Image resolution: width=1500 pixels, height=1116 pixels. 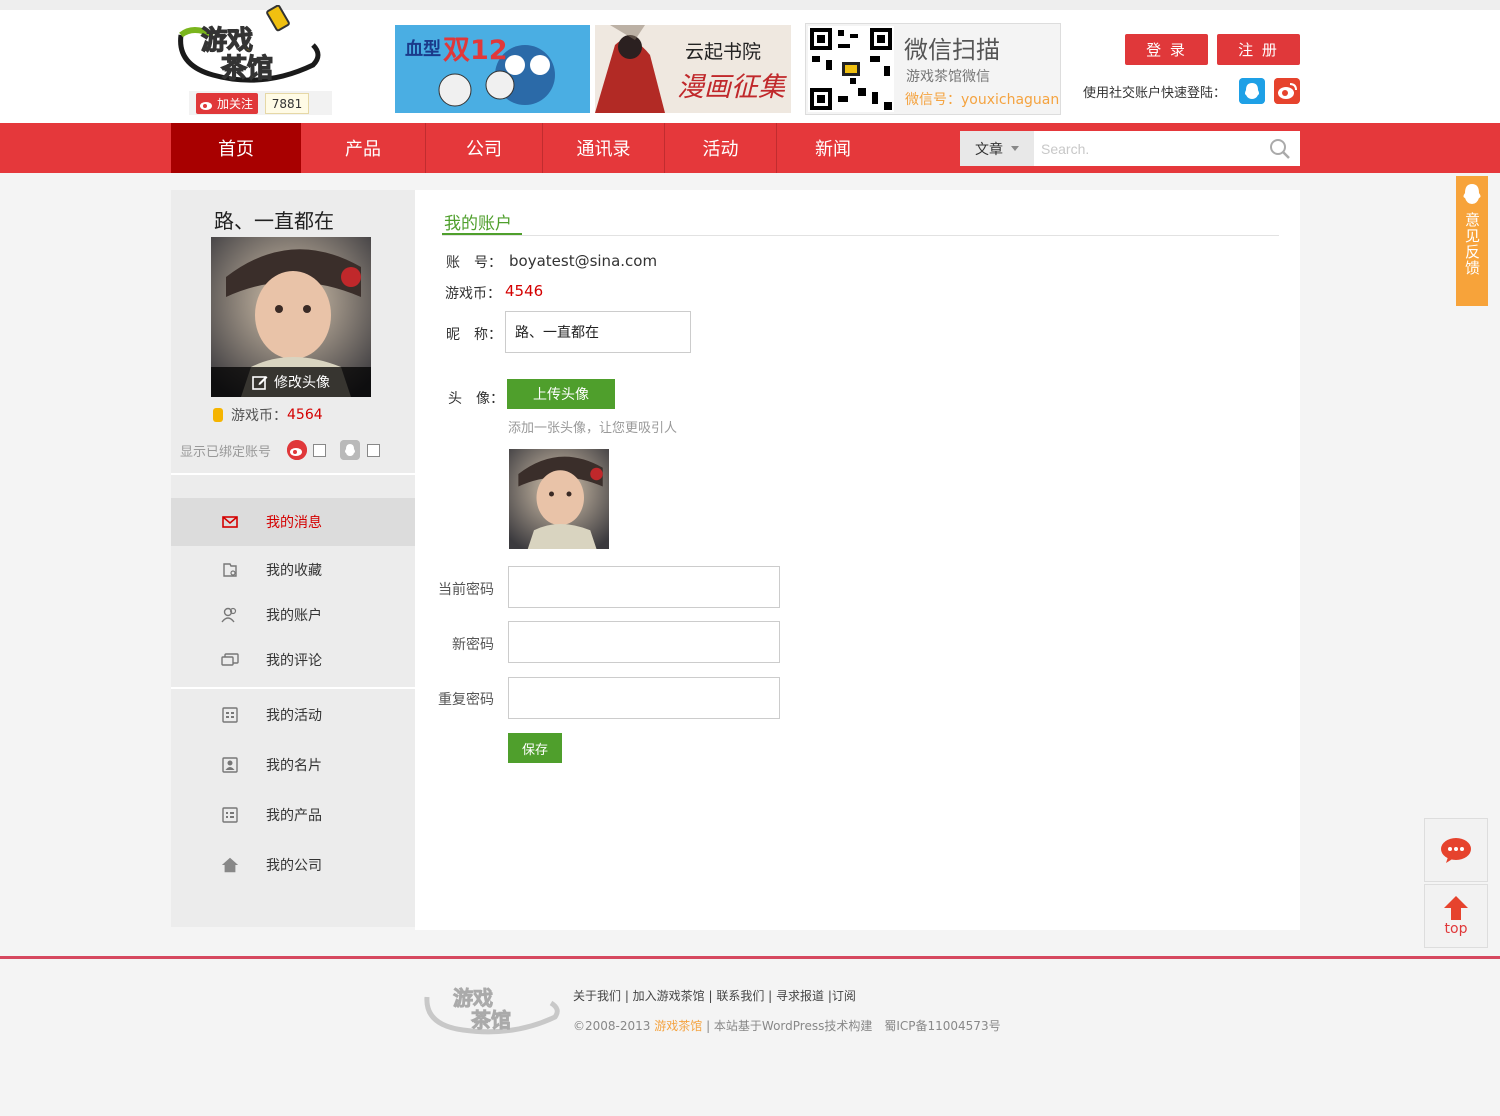 What do you see at coordinates (274, 221) in the screenshot?
I see `sidebar-username: 路、一直都在` at bounding box center [274, 221].